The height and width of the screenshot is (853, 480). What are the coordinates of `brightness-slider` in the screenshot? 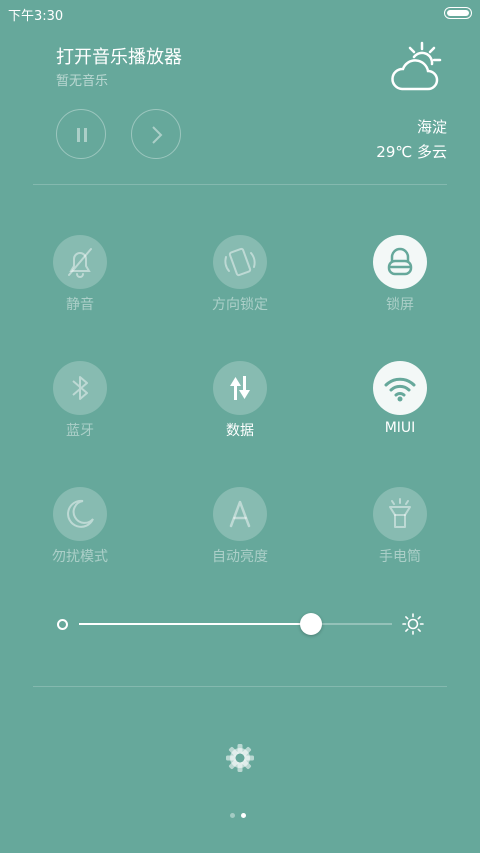 It's located at (235, 624).